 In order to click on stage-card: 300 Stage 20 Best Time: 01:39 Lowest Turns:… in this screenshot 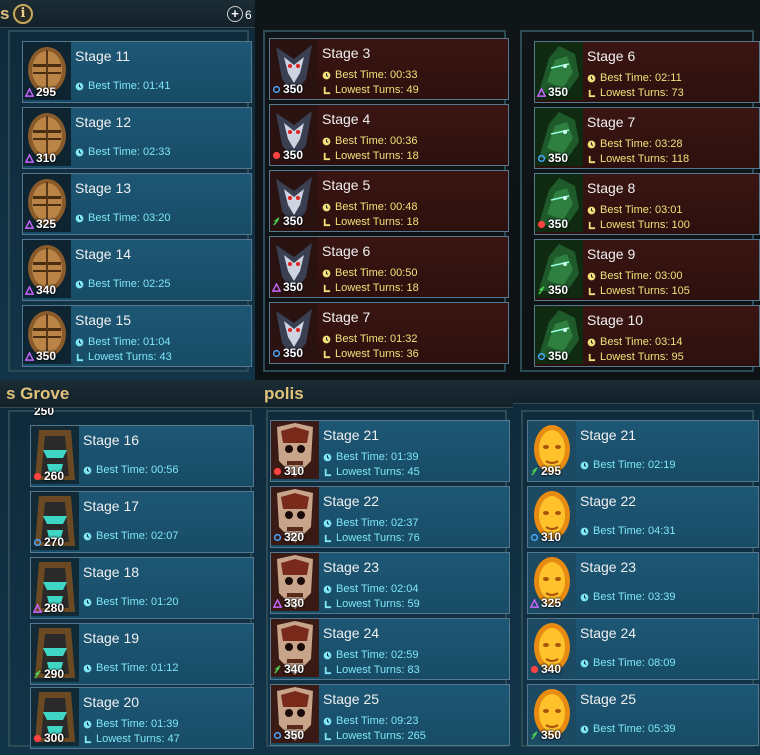, I will do `click(142, 718)`.